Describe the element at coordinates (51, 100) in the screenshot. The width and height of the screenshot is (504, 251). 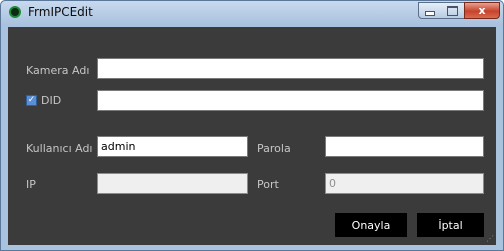
I see `did-label: DID` at that location.